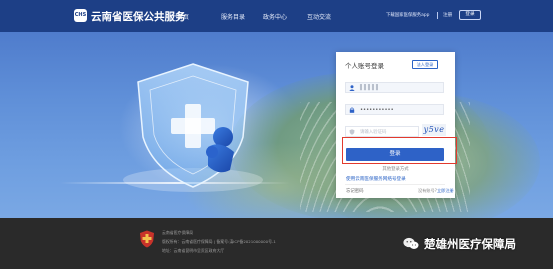 The width and height of the screenshot is (553, 269). I want to click on nav-interaction: 互动交流, so click(319, 16).